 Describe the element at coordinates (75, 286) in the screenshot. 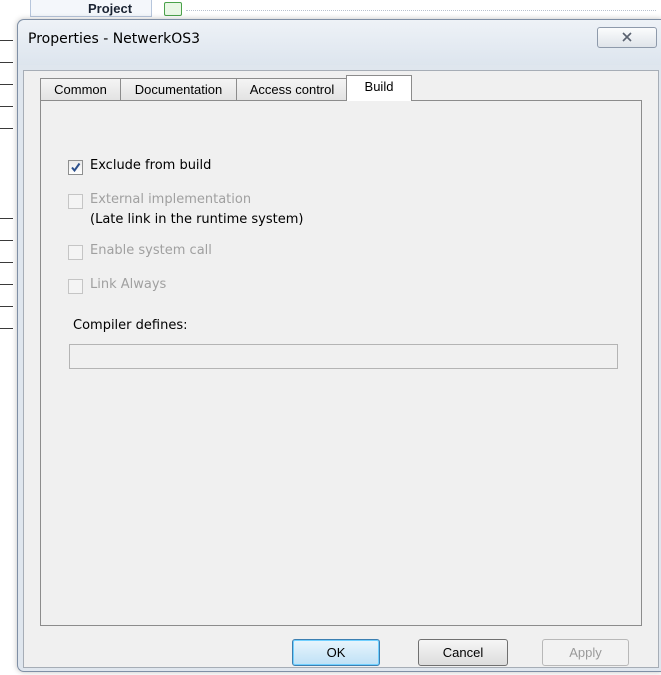

I see `link-always-checkbox` at that location.